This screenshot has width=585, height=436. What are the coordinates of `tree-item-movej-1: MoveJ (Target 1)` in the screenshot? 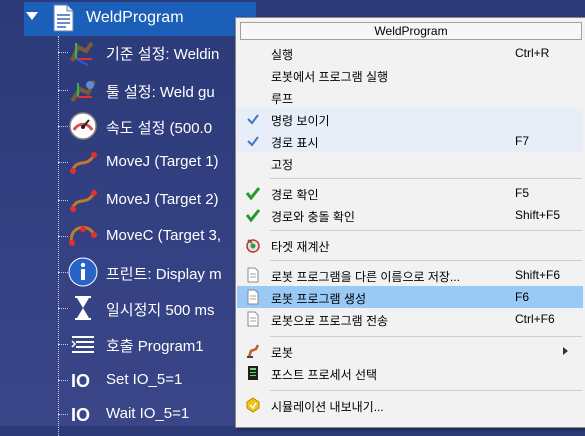 It's located at (158, 162).